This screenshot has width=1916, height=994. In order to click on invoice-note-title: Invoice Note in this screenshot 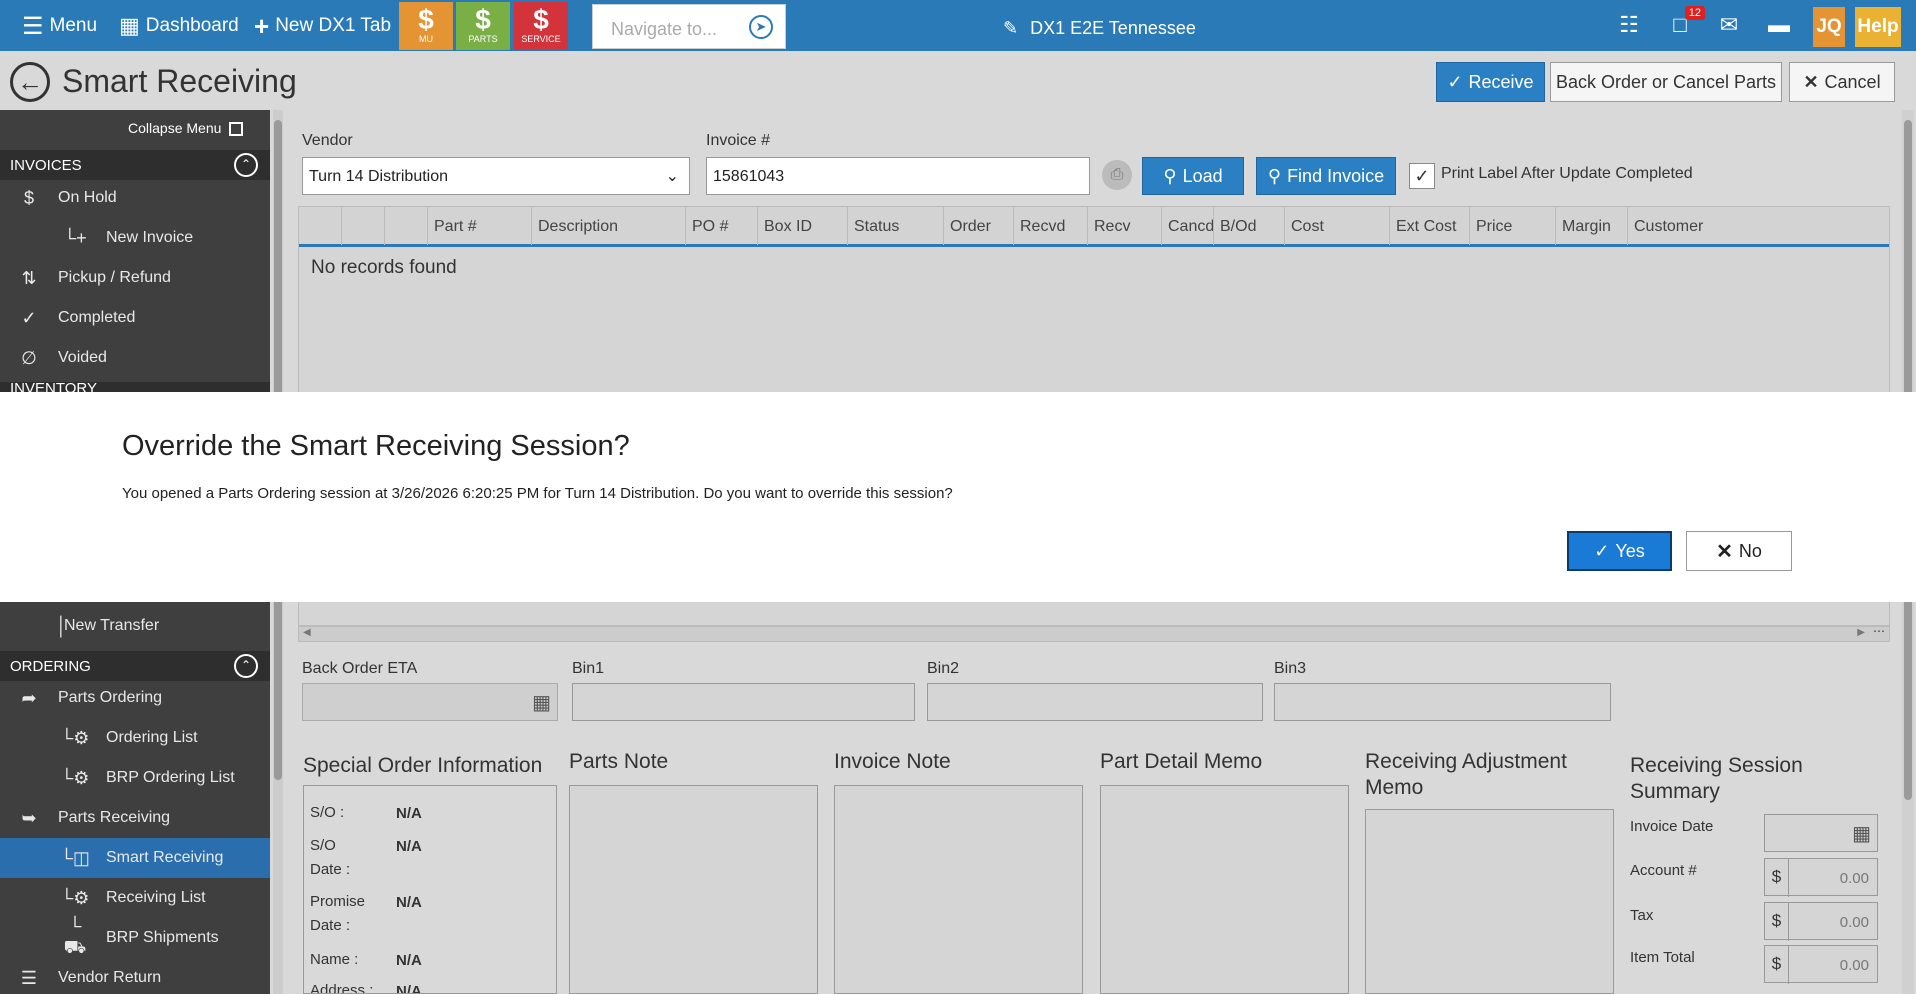, I will do `click(892, 761)`.